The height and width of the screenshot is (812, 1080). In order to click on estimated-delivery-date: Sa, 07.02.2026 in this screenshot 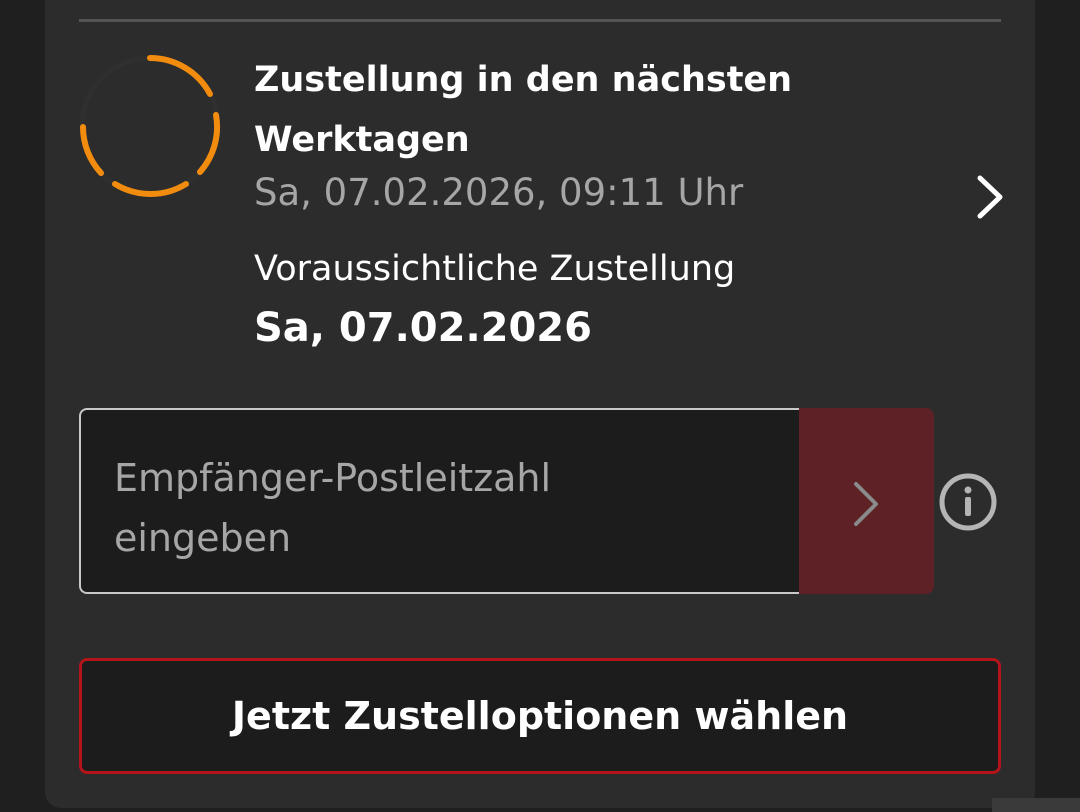, I will do `click(423, 328)`.